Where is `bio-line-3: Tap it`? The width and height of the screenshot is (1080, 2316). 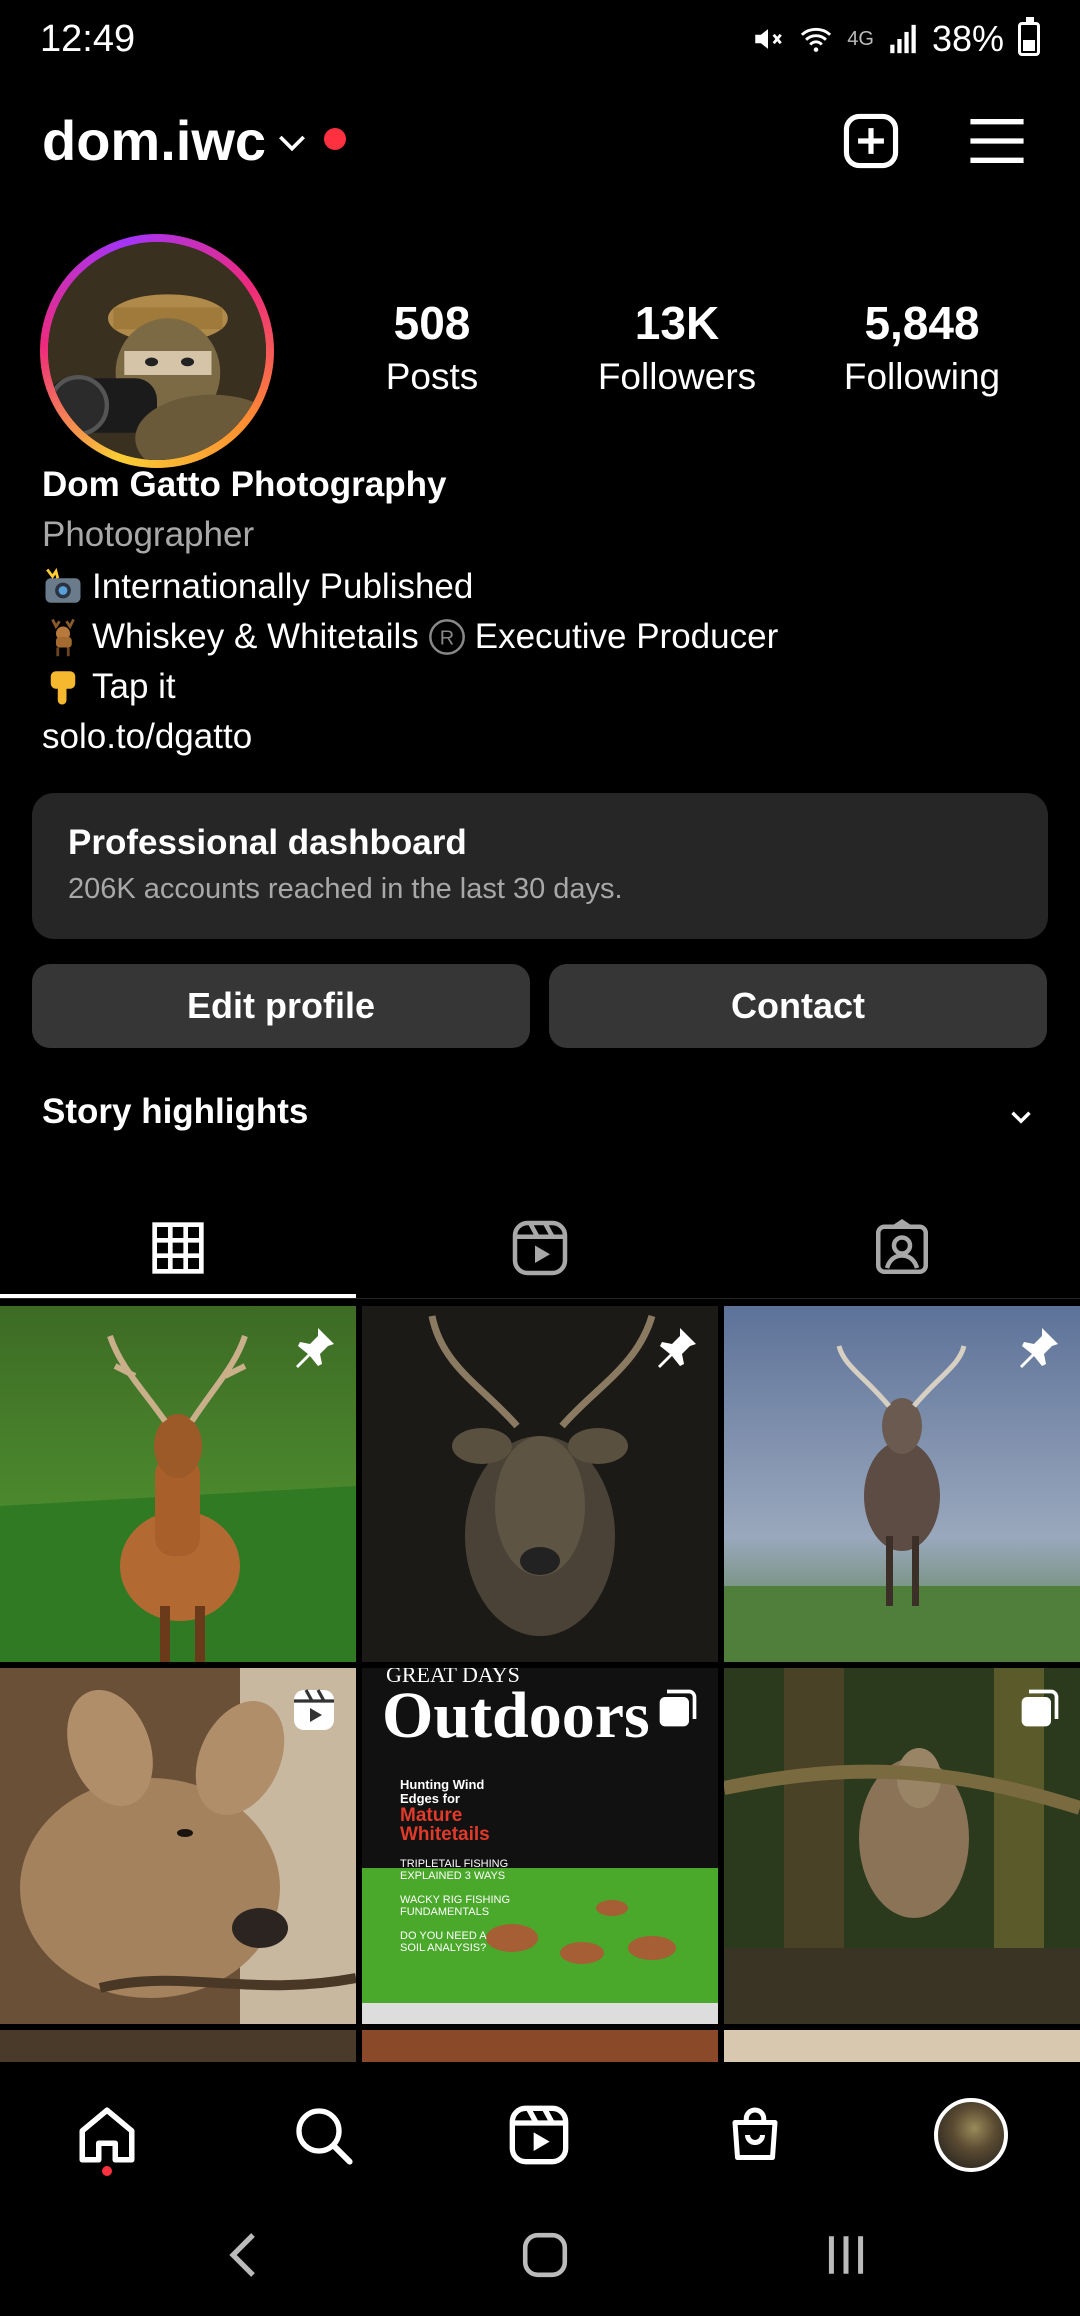
bio-line-3: Tap it is located at coordinates (109, 687).